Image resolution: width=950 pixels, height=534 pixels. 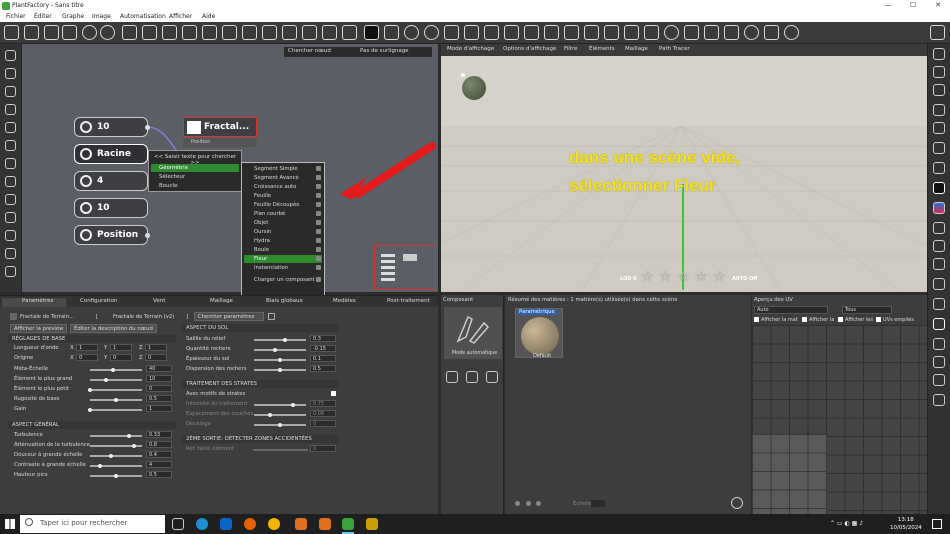 I want to click on sprout-icon, so click(x=939, y=148).